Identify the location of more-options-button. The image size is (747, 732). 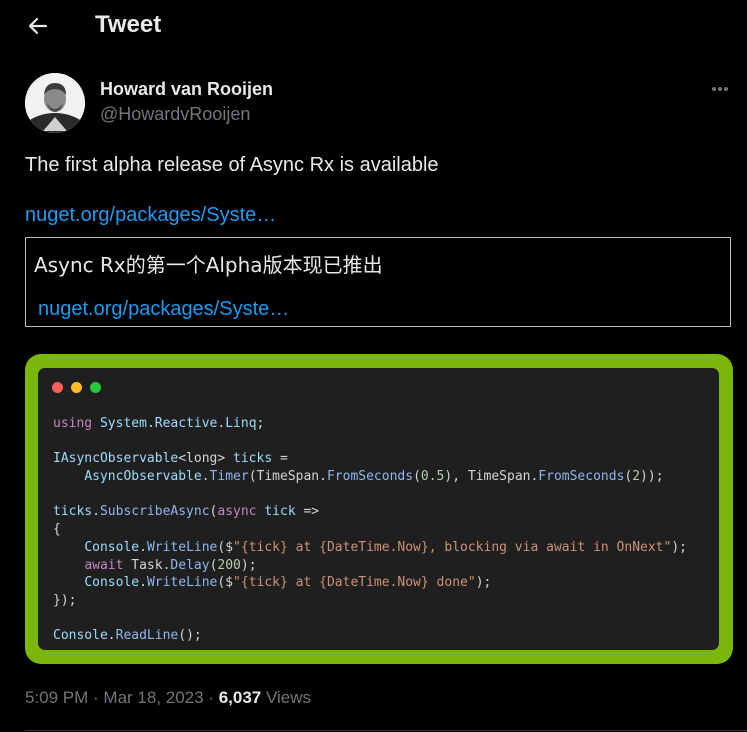
(720, 89).